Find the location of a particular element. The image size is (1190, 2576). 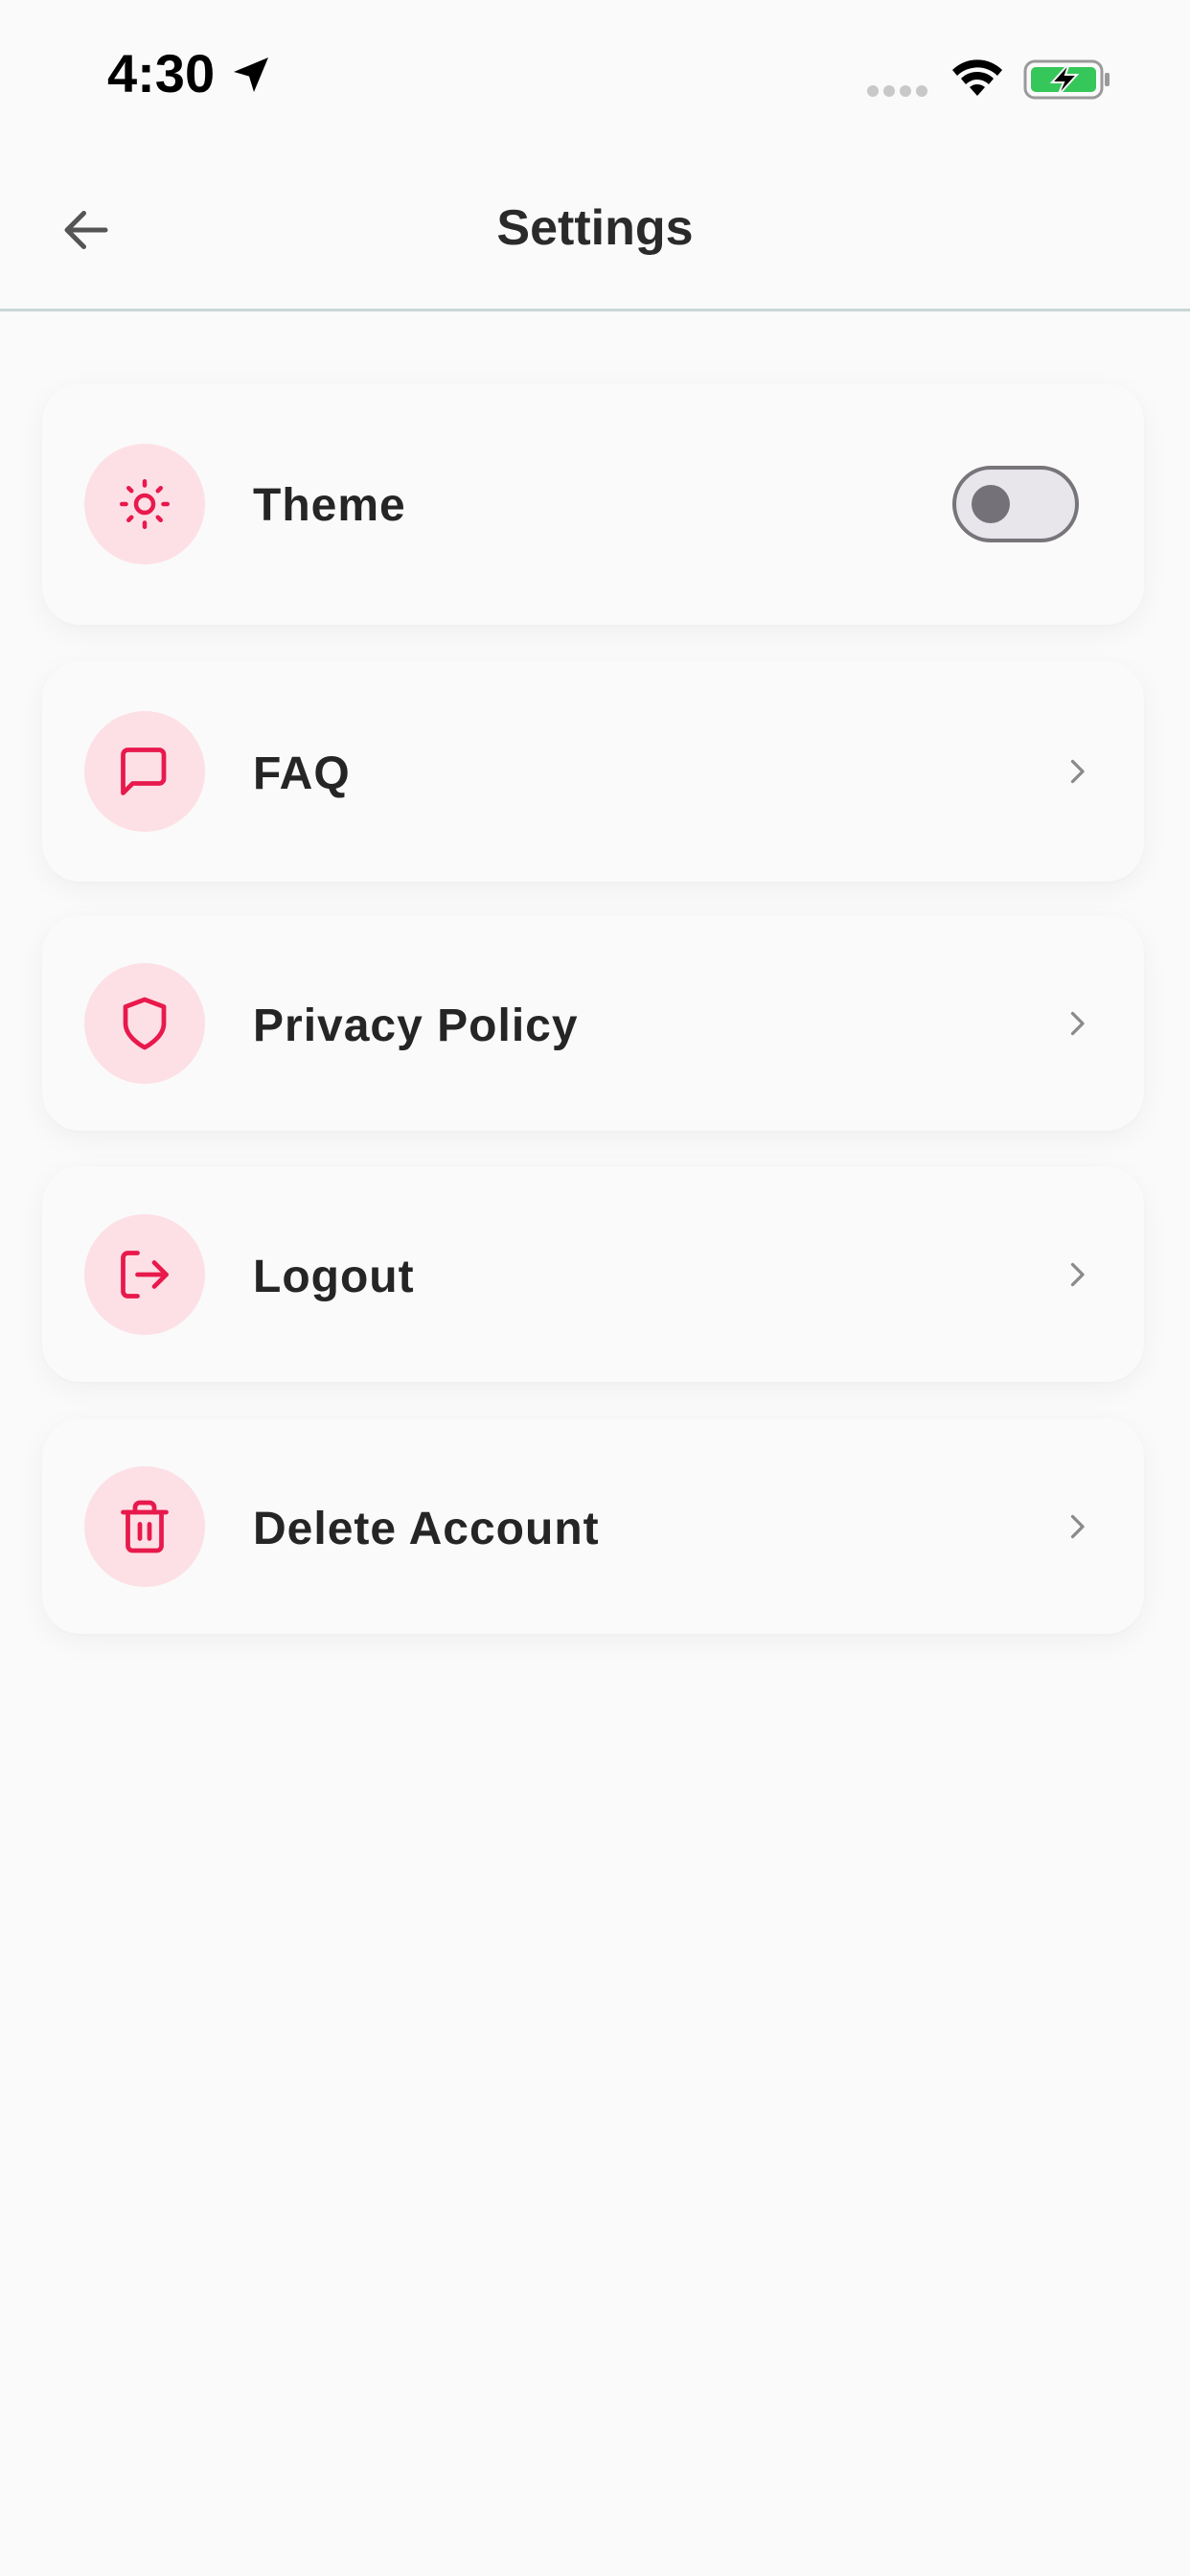

settings-item-label: FAQ is located at coordinates (302, 773).